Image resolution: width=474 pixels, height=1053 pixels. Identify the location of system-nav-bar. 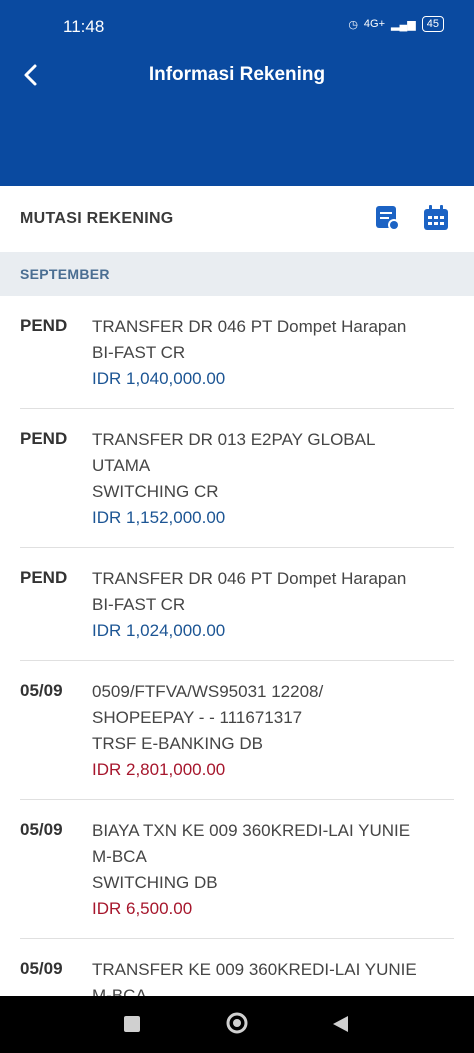
(237, 1024).